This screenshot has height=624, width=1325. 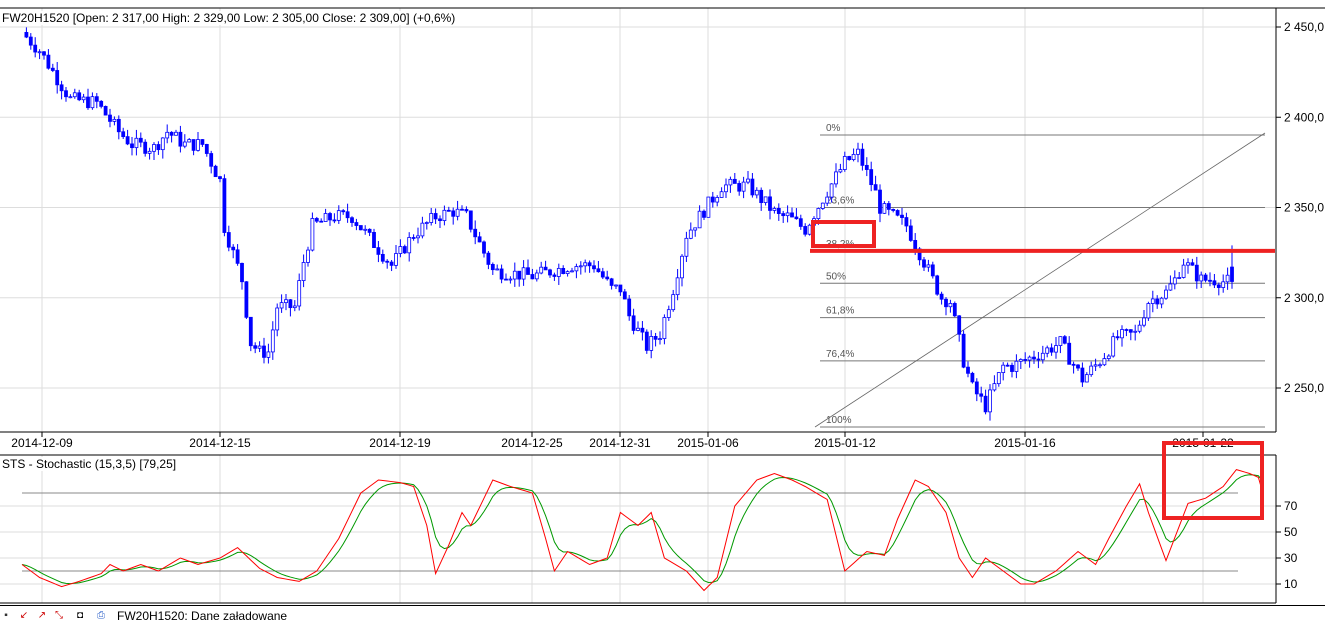 I want to click on y-tick-label: 2 350,0, so click(x=1304, y=208).